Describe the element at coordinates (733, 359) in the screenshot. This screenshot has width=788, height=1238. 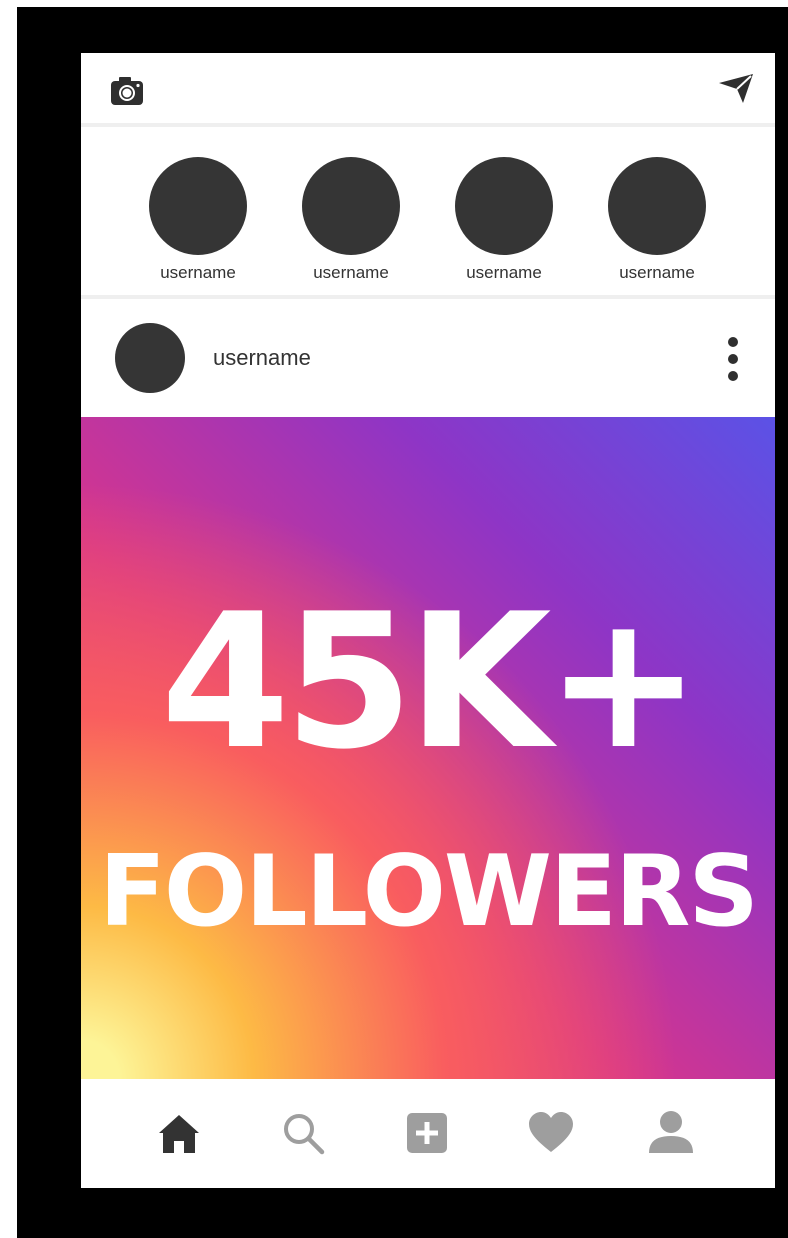
I see `more-vertical-icon` at that location.